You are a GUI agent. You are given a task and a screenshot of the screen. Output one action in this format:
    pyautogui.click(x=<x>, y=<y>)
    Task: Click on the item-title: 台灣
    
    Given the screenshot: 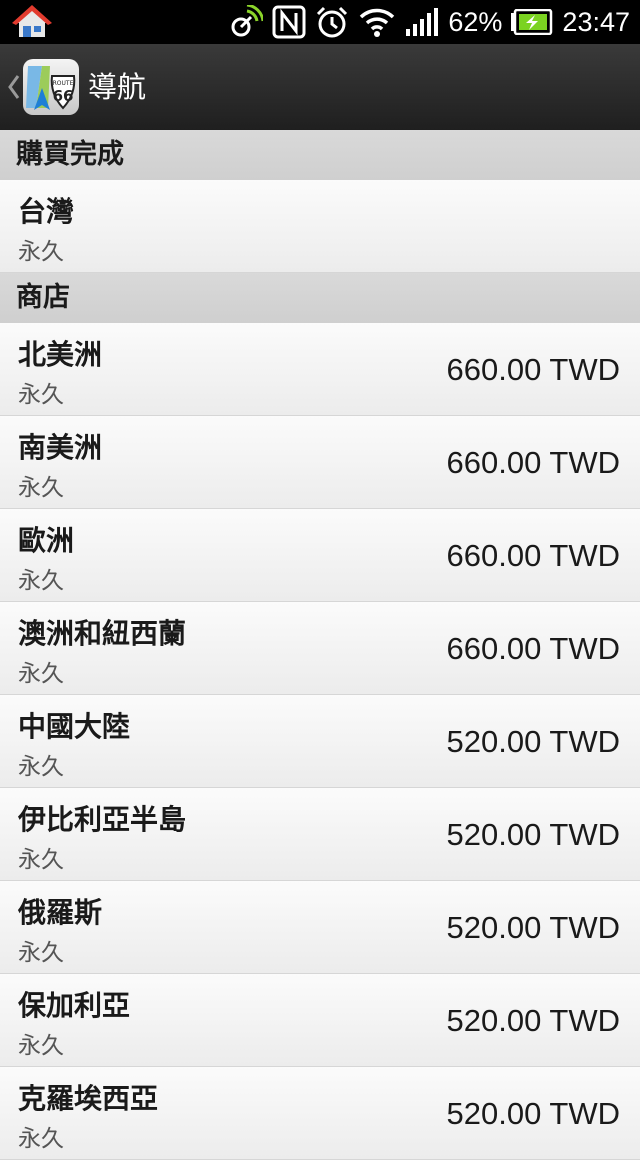 What is the action you would take?
    pyautogui.click(x=46, y=211)
    